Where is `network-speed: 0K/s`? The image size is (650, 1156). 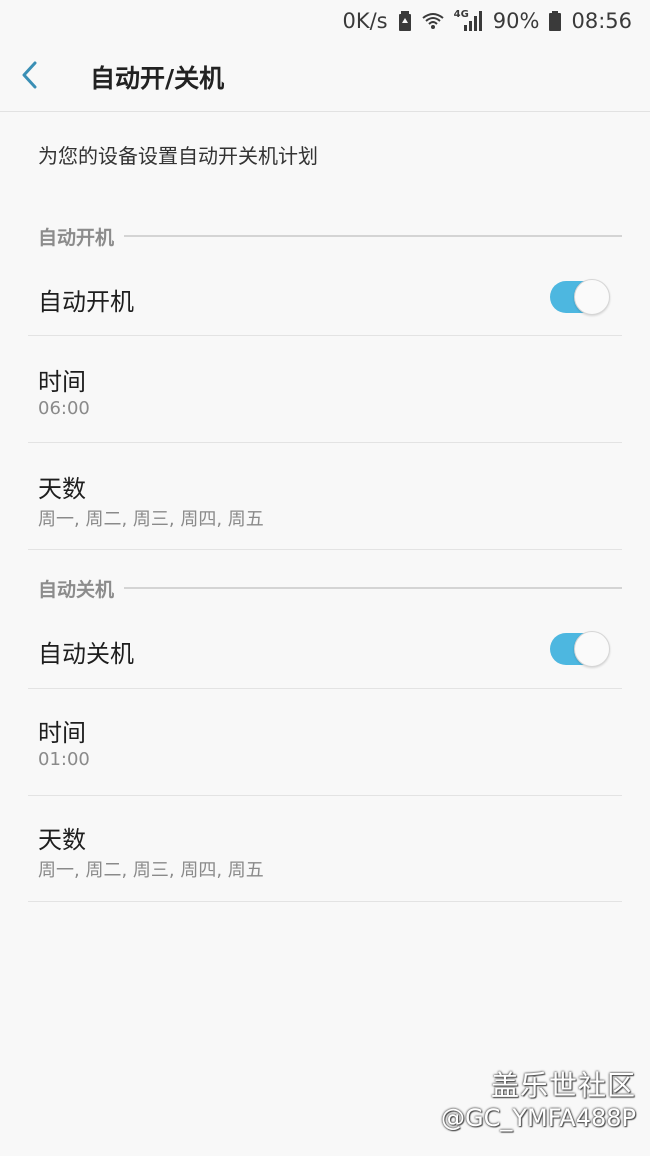 network-speed: 0K/s is located at coordinates (365, 21).